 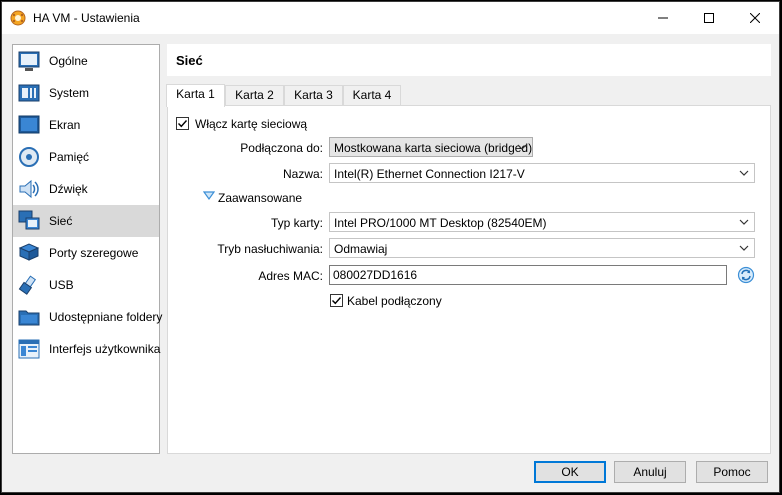 What do you see at coordinates (313, 95) in the screenshot?
I see `tab-adapter-3: Karta 3` at bounding box center [313, 95].